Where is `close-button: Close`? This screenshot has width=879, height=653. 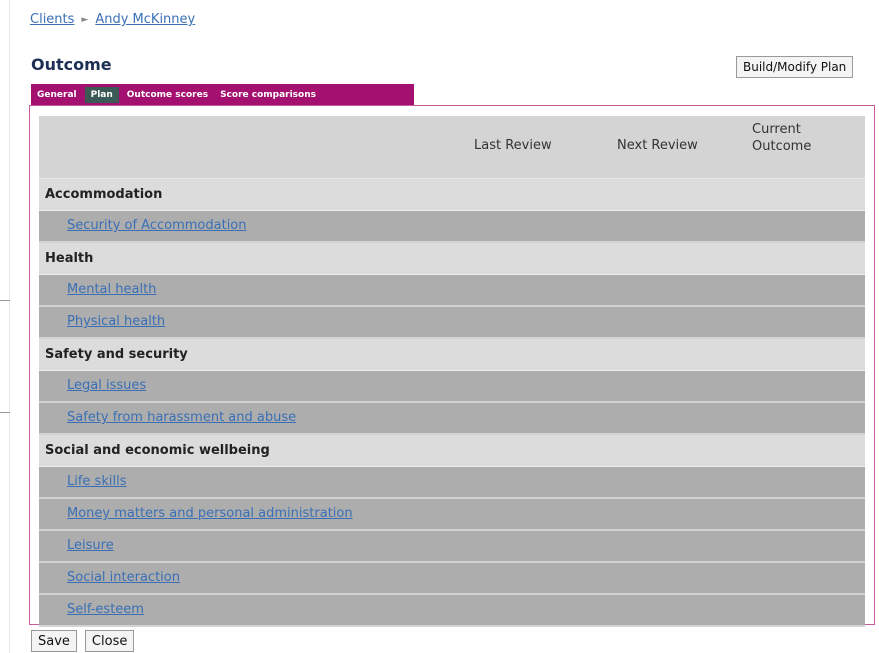 close-button: Close is located at coordinates (109, 641).